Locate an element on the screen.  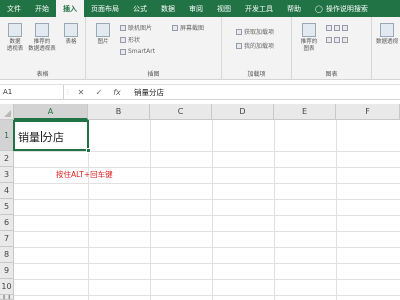
table-label: 表格 is located at coordinates (71, 42).